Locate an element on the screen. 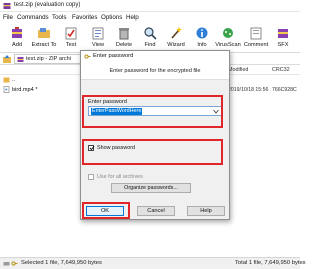 This screenshot has height=269, width=320. row-name: .. is located at coordinates (14, 80).